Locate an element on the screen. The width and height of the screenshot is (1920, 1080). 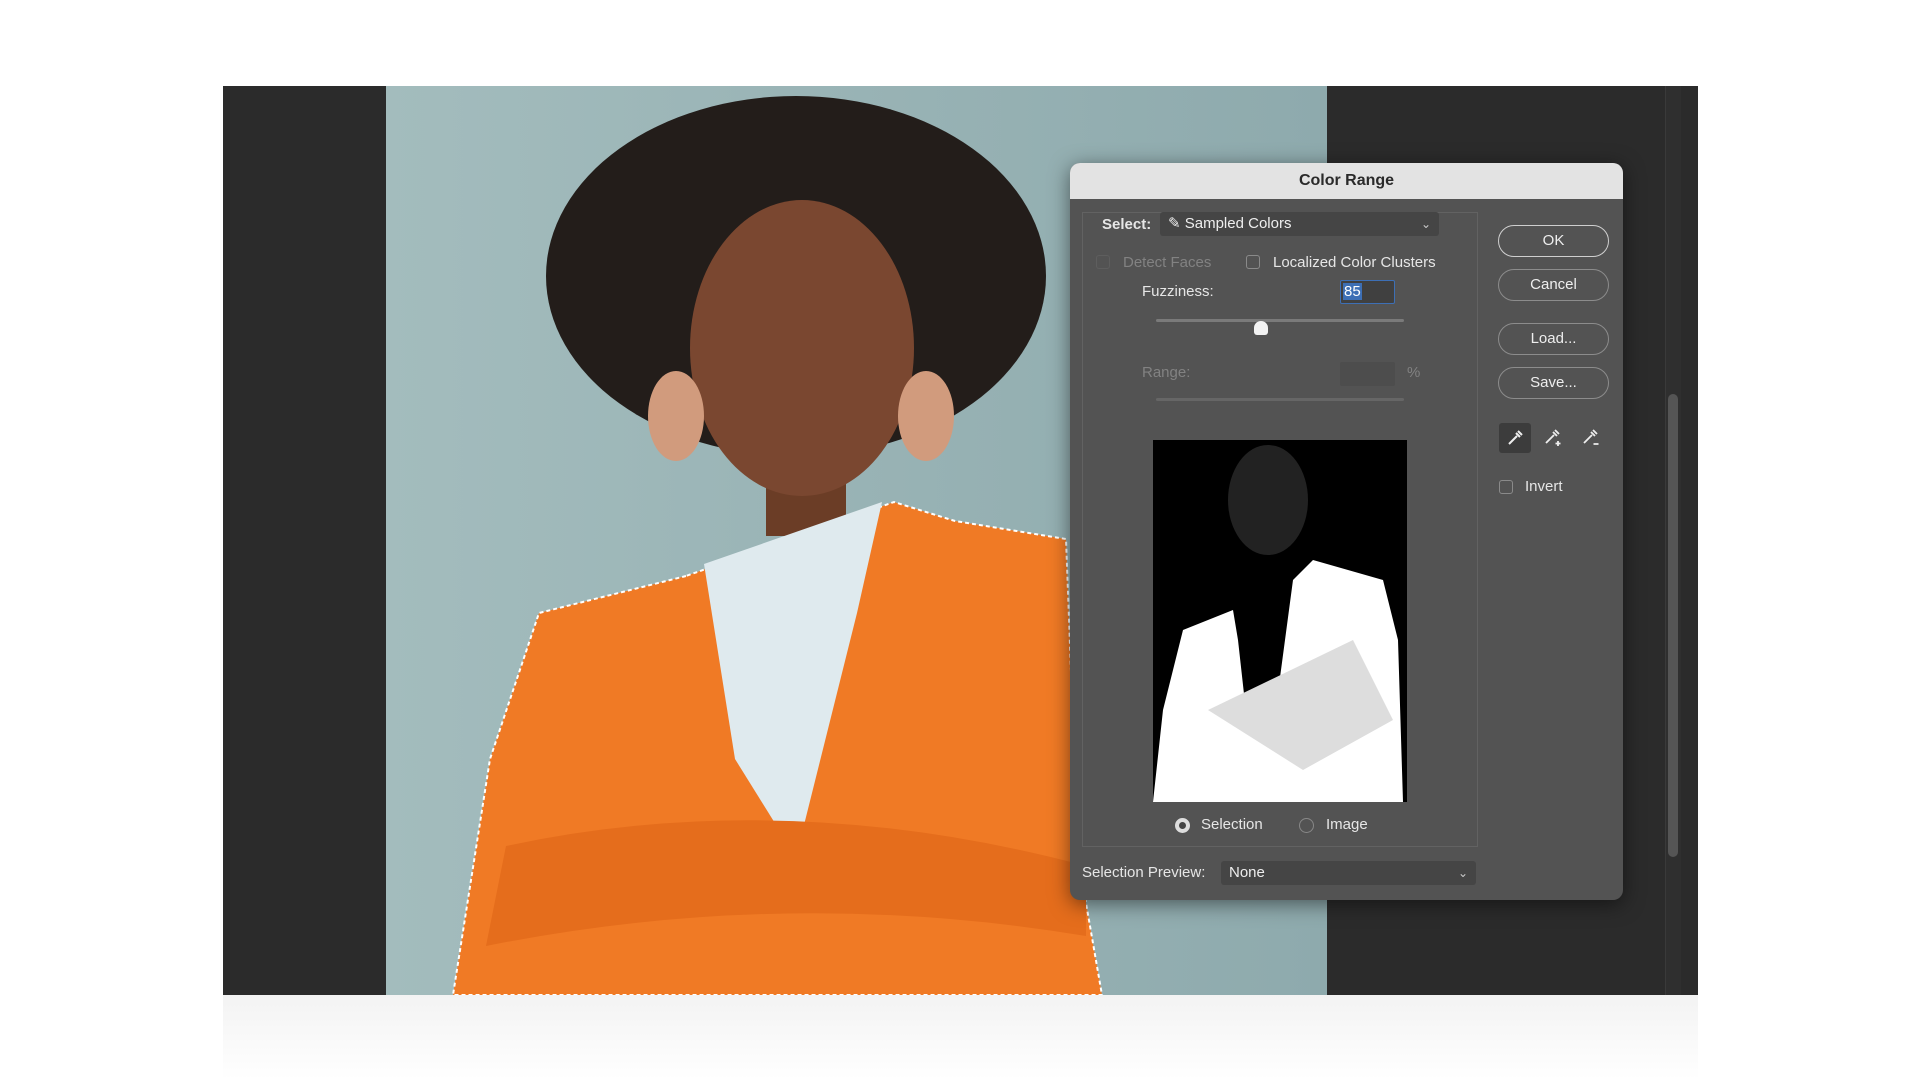
fuzziness-label: Fuzziness: is located at coordinates (1178, 291).